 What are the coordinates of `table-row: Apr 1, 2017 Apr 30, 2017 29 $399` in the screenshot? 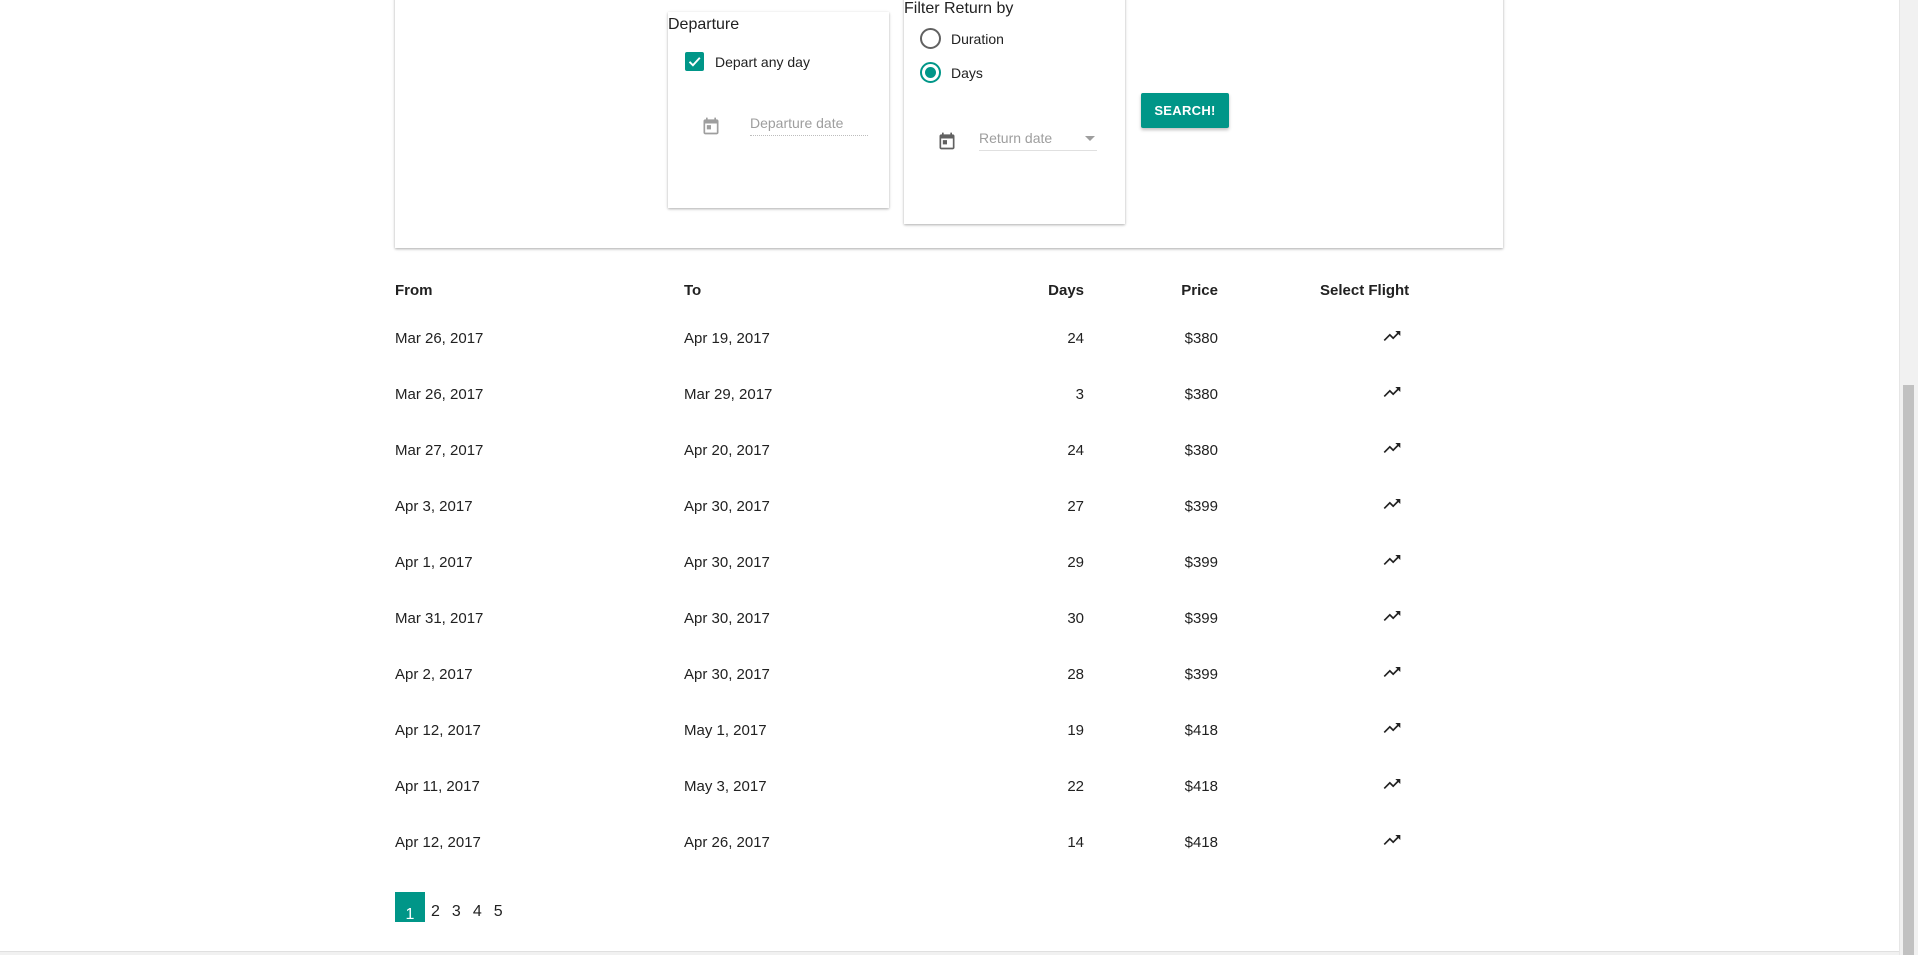 It's located at (949, 562).